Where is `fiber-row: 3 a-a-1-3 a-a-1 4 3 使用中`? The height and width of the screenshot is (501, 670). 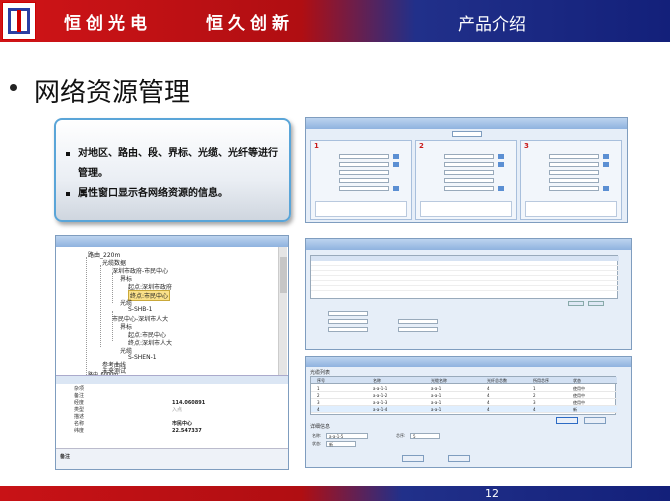 fiber-row: 3 a-a-1-3 a-a-1 4 3 使用中 is located at coordinates (464, 402).